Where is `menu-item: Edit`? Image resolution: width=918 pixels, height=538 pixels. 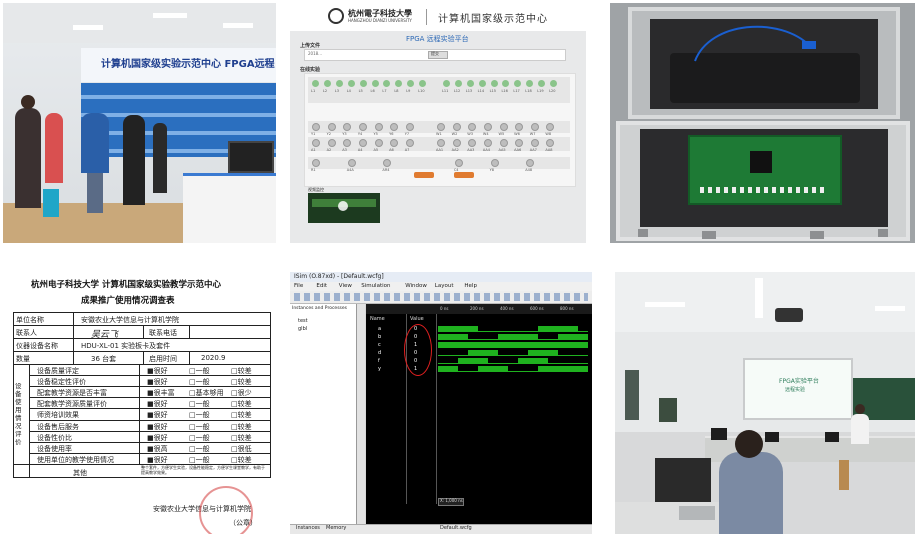 menu-item: Edit is located at coordinates (321, 286).